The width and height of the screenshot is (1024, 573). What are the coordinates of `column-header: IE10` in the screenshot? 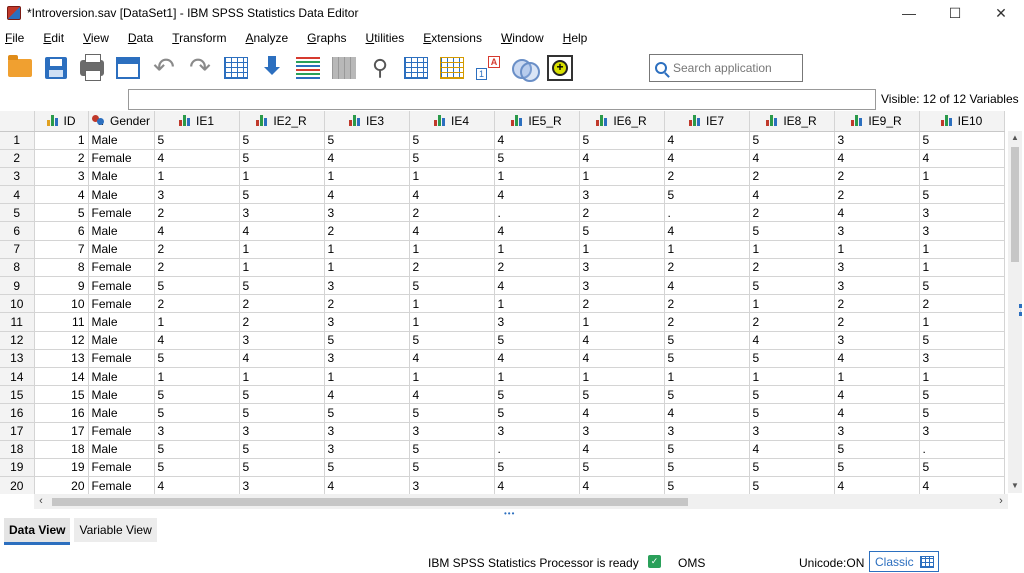 It's located at (962, 121).